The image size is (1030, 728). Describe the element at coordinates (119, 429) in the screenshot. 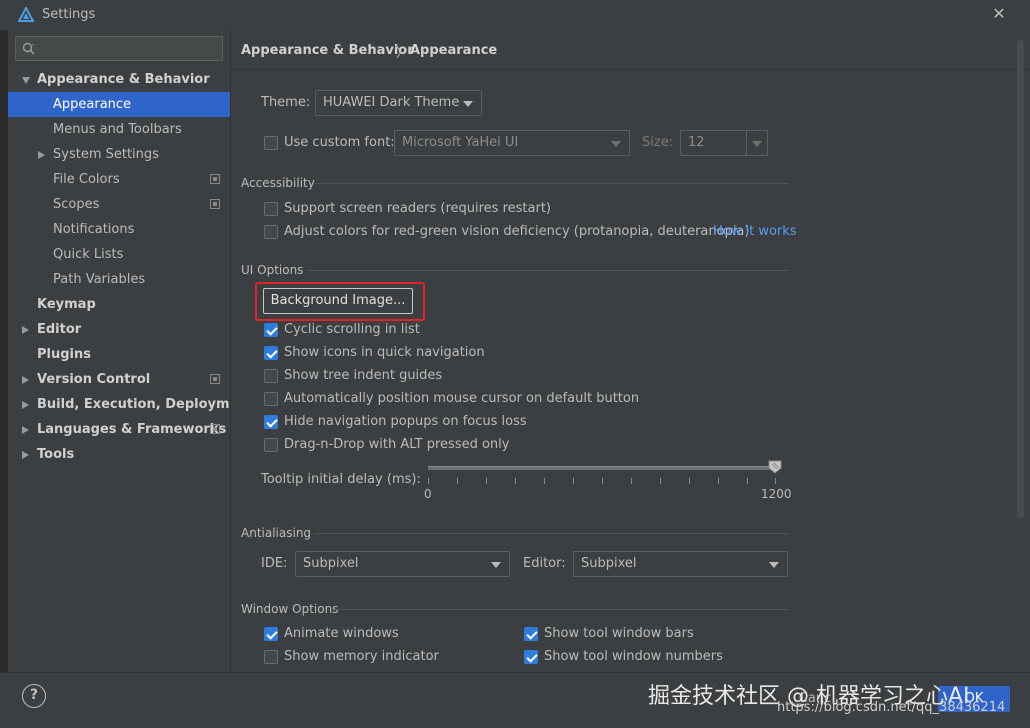

I see `sidebar-item-languages-frameworks: Languages & Frameworks` at that location.